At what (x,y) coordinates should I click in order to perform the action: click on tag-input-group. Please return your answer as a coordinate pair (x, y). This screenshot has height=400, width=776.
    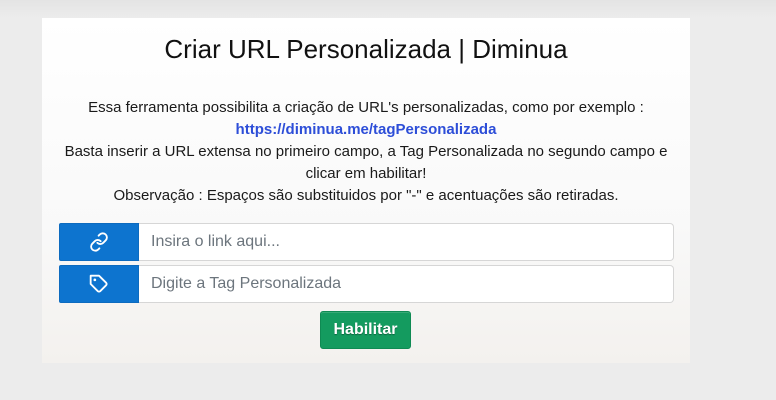
    Looking at the image, I should click on (366, 284).